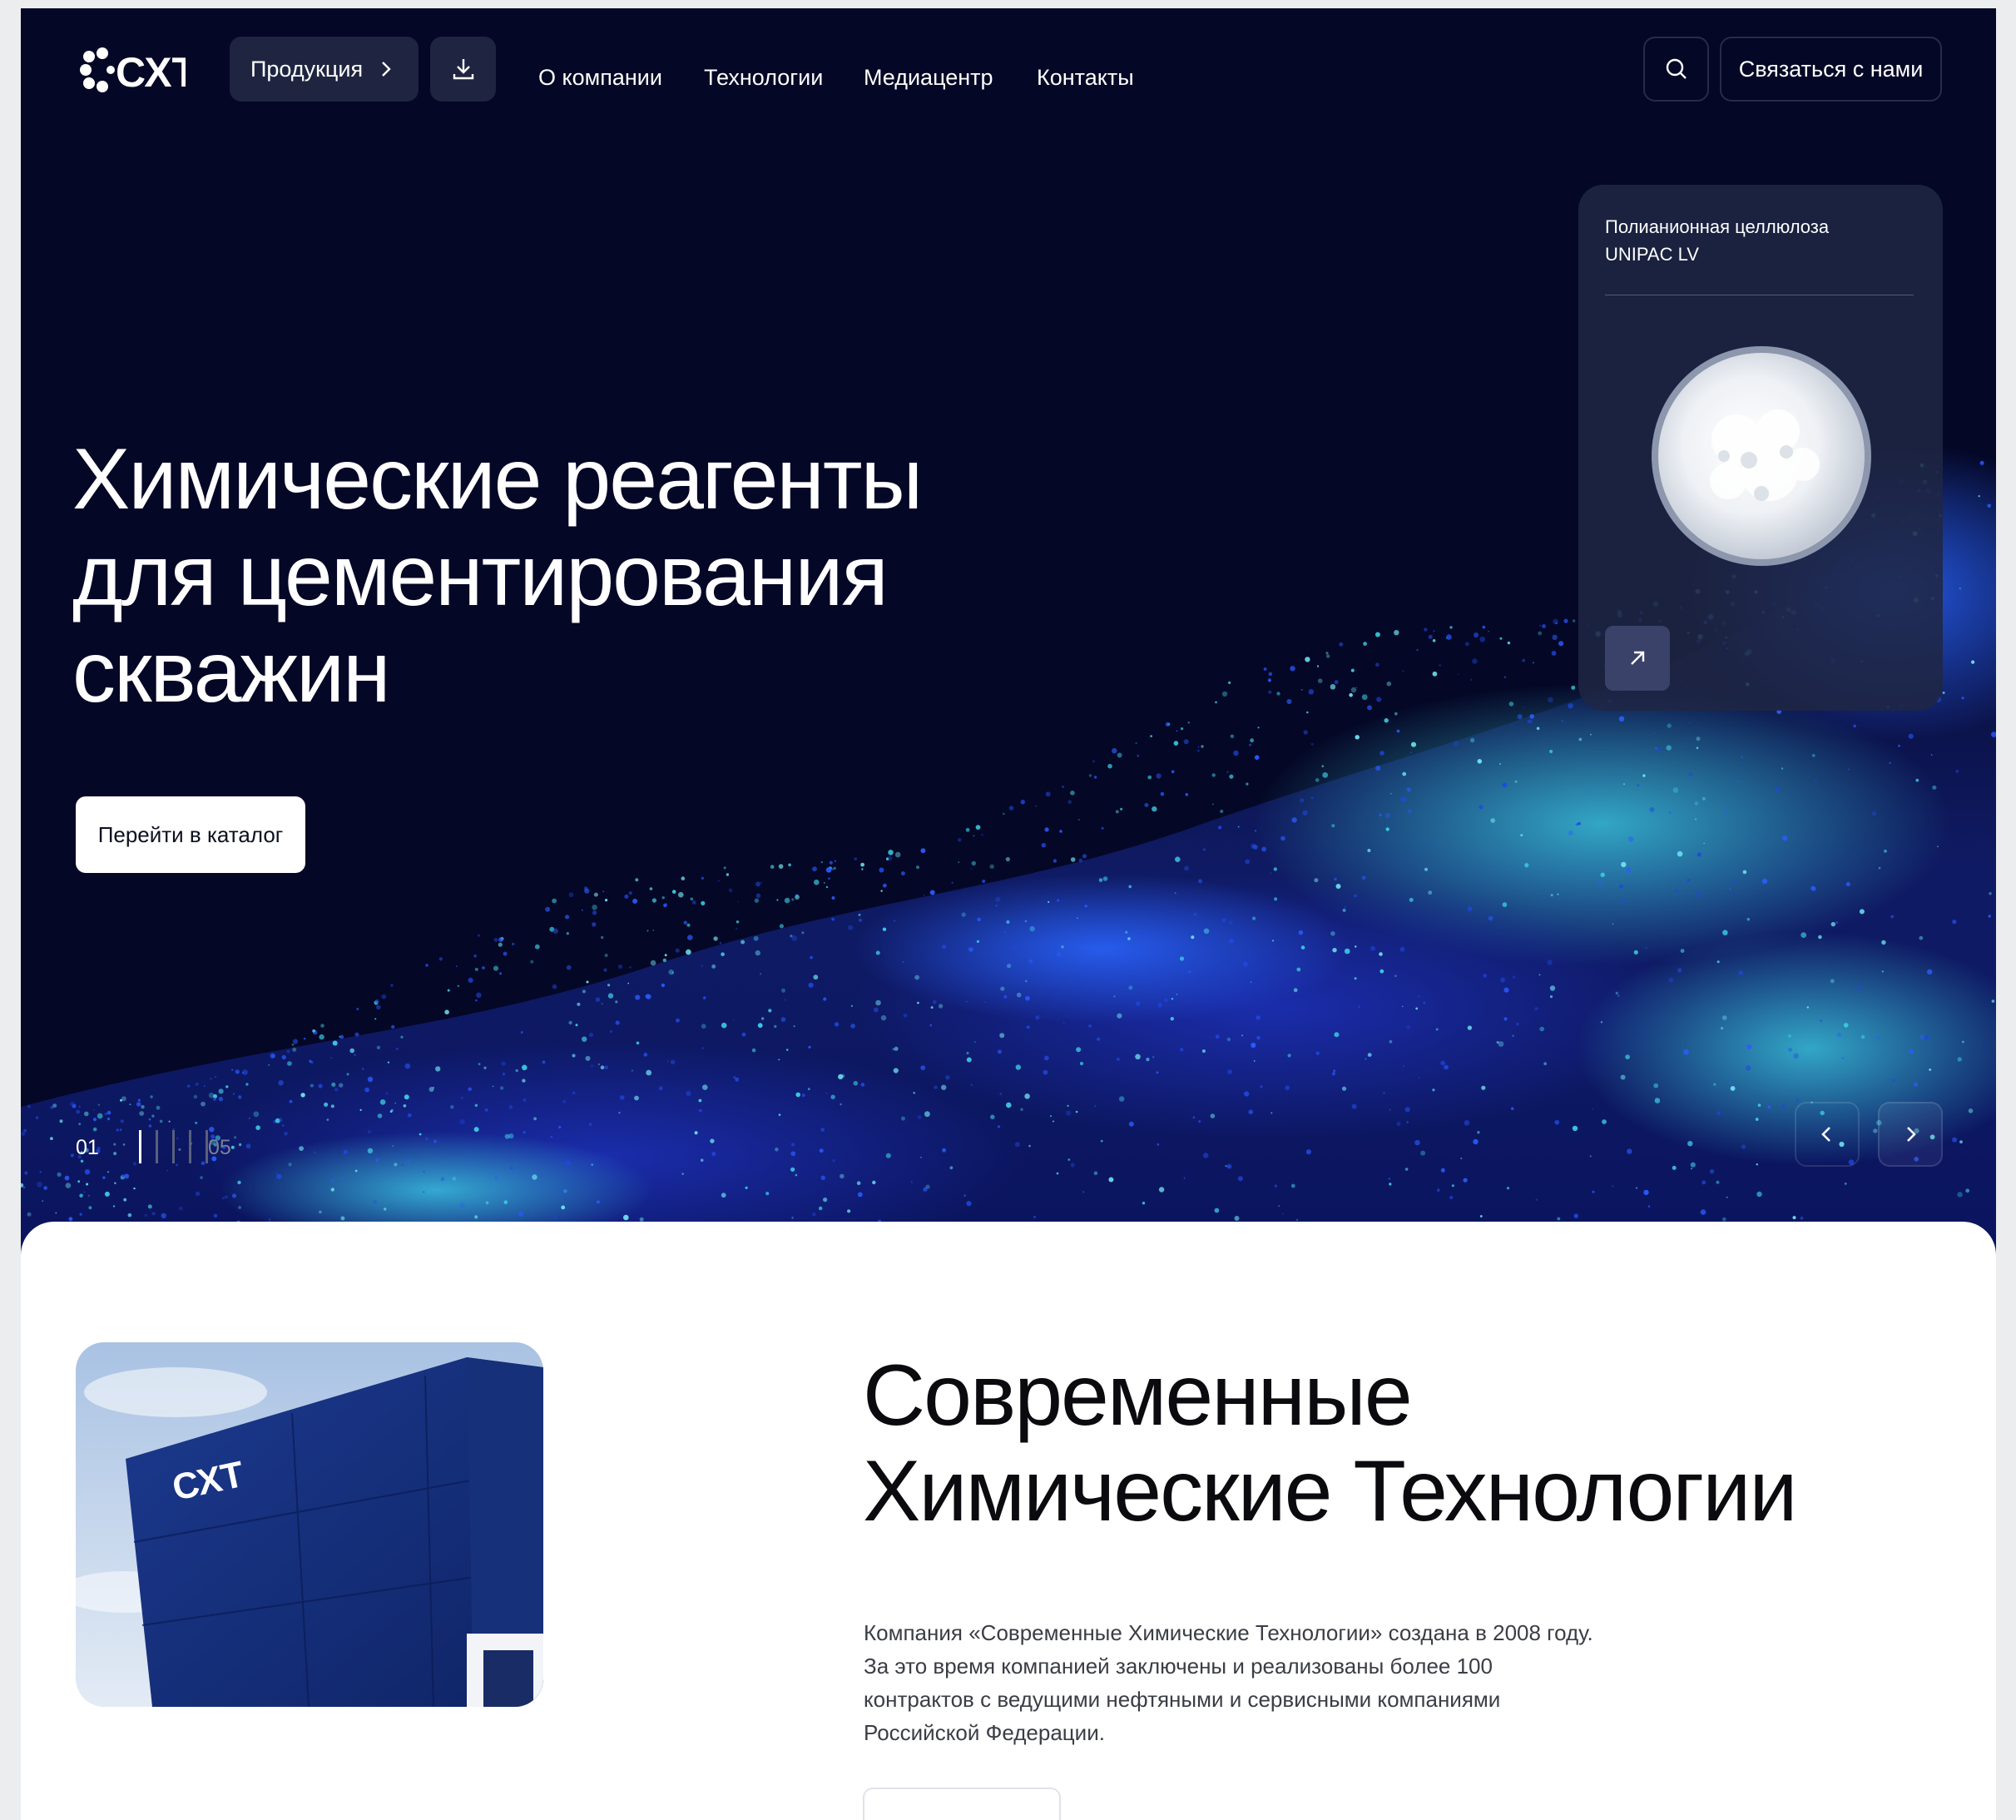 This screenshot has height=1820, width=2016. Describe the element at coordinates (1717, 240) in the screenshot. I see `product-card-title: Полианионная целлюлоза UNIPAC LV` at that location.